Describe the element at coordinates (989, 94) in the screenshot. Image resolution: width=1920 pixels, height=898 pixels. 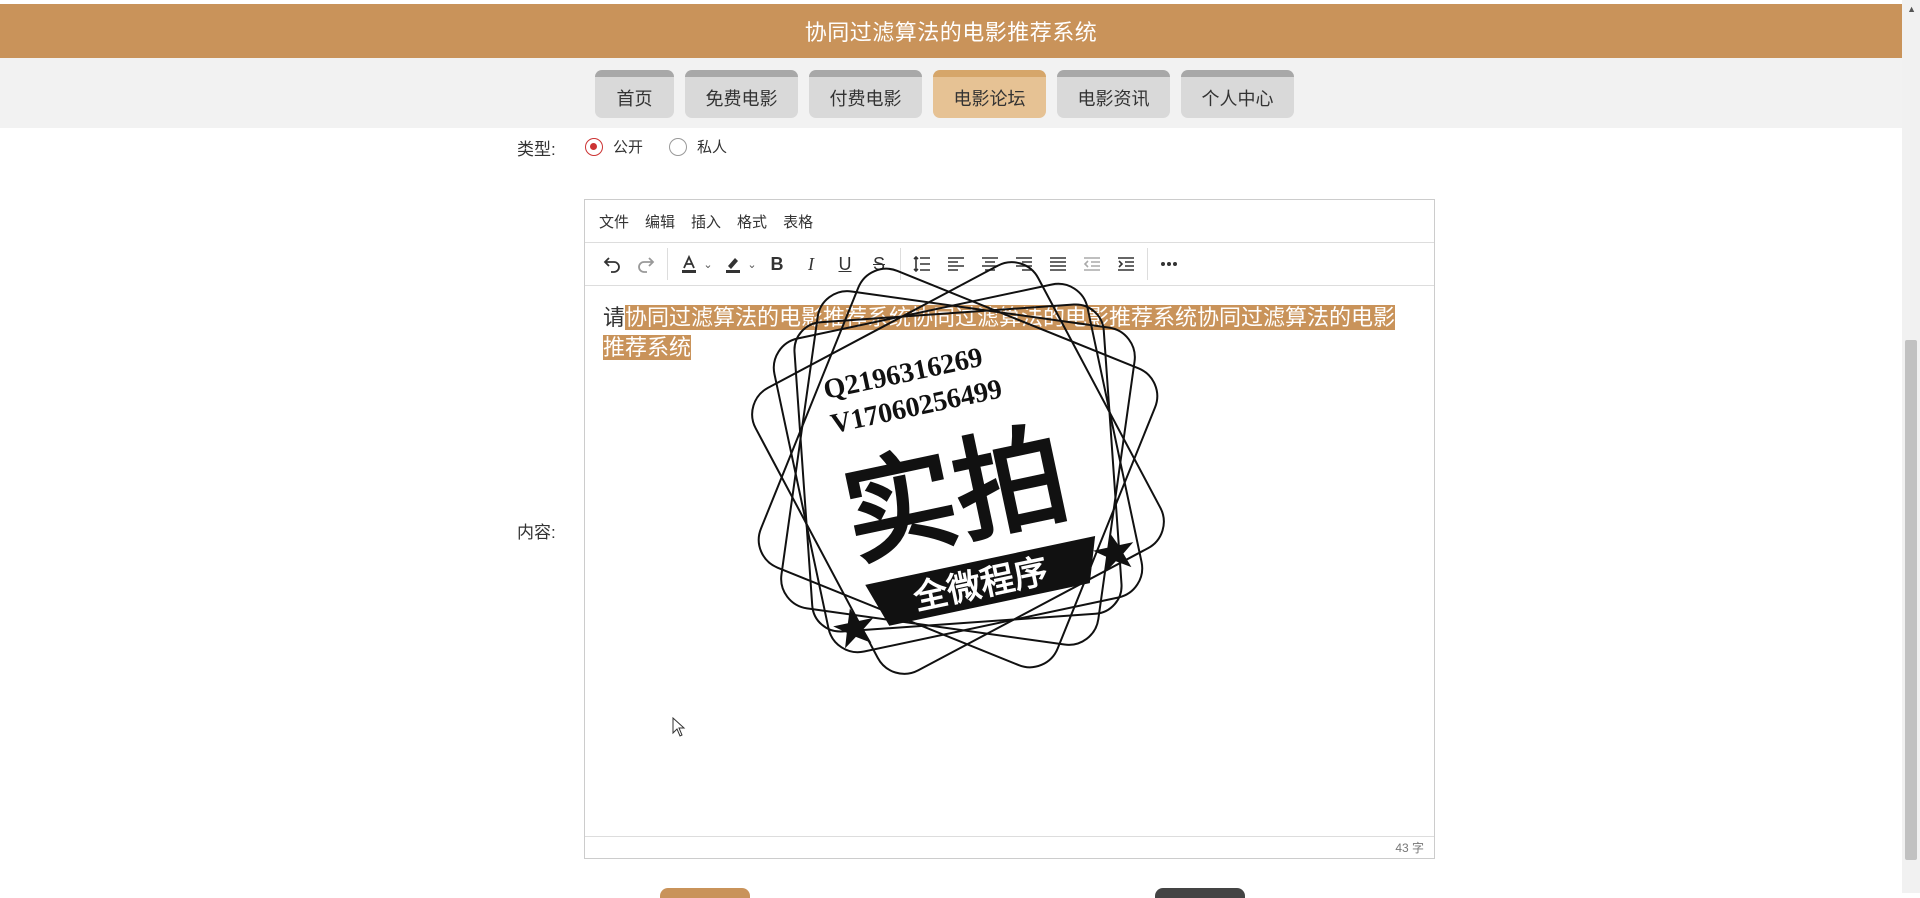
I see `nav-movie-forum: 电影论坛` at that location.